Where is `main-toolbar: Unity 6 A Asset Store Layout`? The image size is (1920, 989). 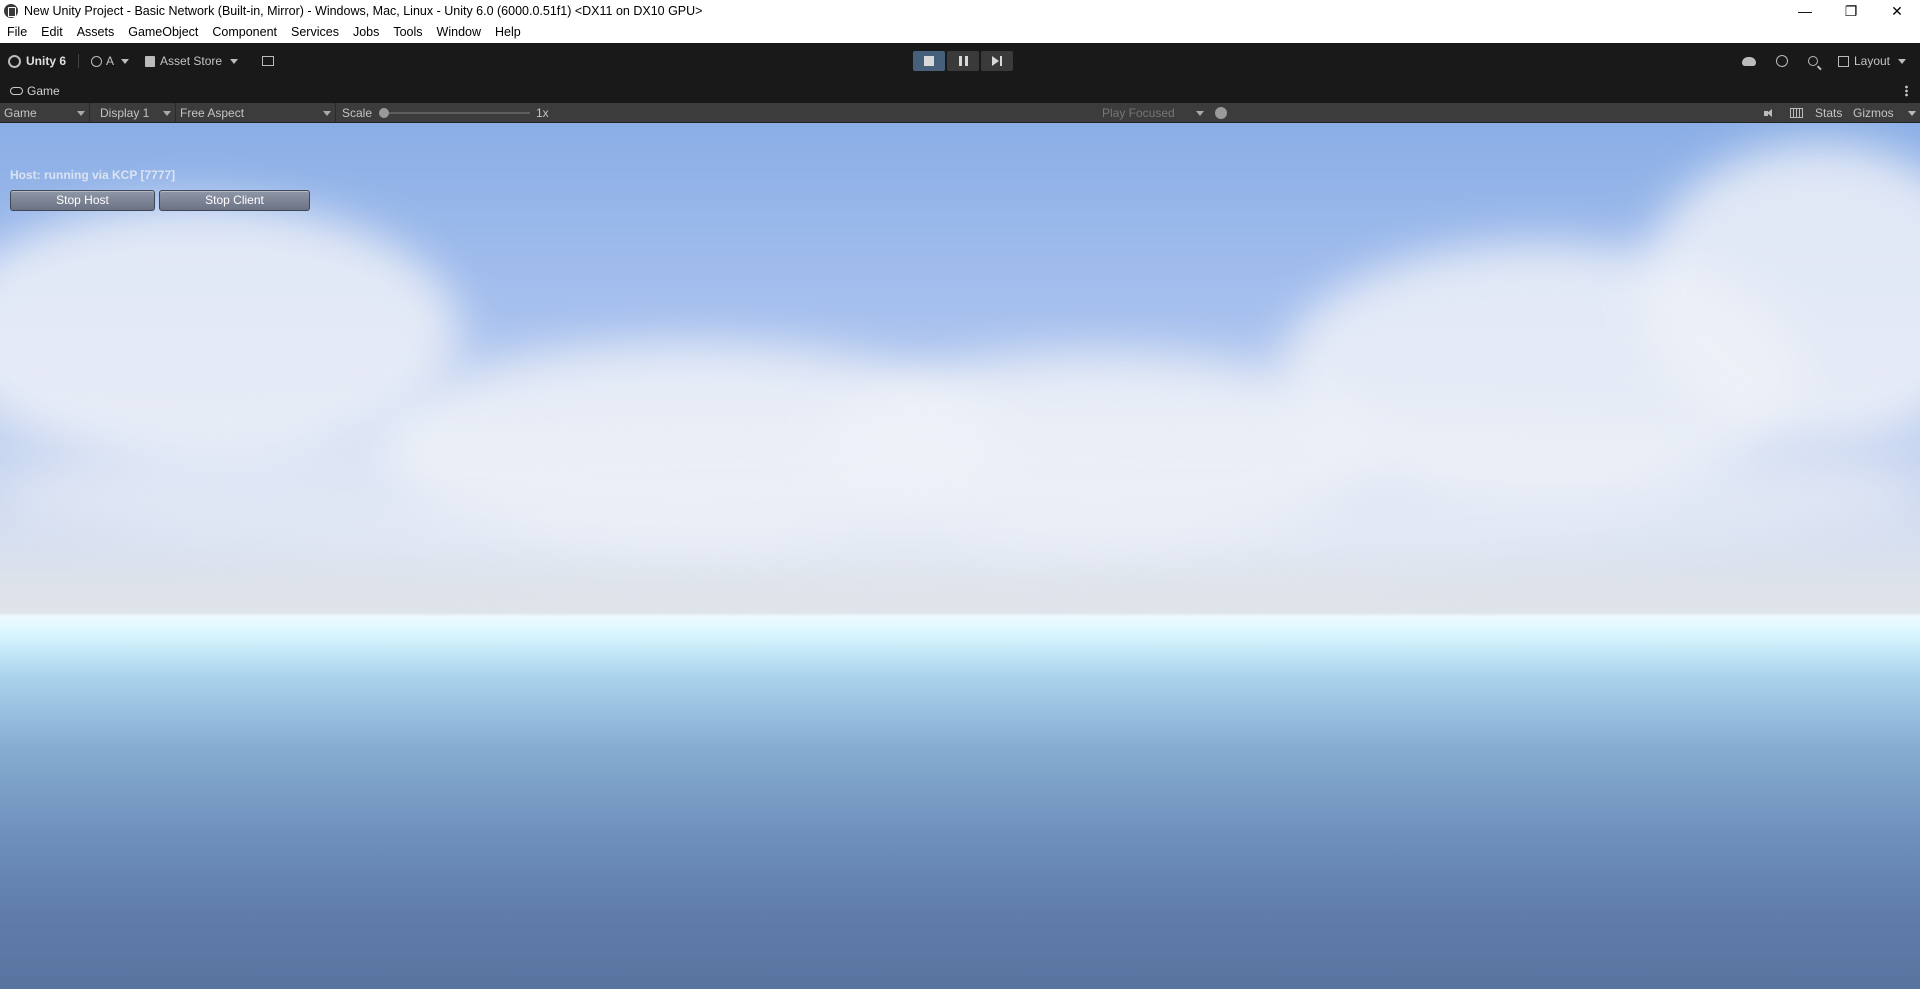 main-toolbar: Unity 6 A Asset Store Layout is located at coordinates (960, 61).